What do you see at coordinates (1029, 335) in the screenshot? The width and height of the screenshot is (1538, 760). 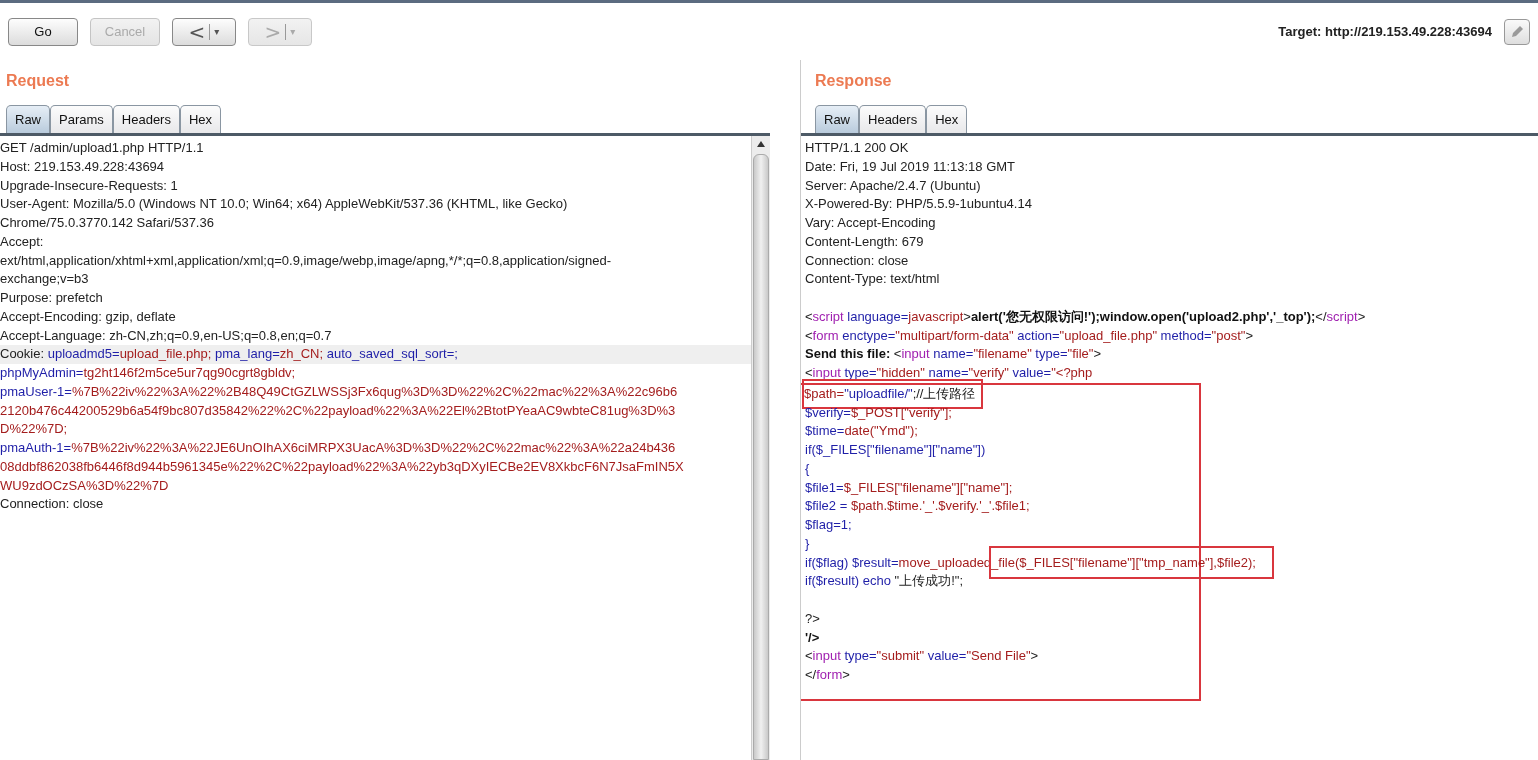 I see `code-line: <form enctype="multipart/form-data" action="upload_file.php" method="post">` at bounding box center [1029, 335].